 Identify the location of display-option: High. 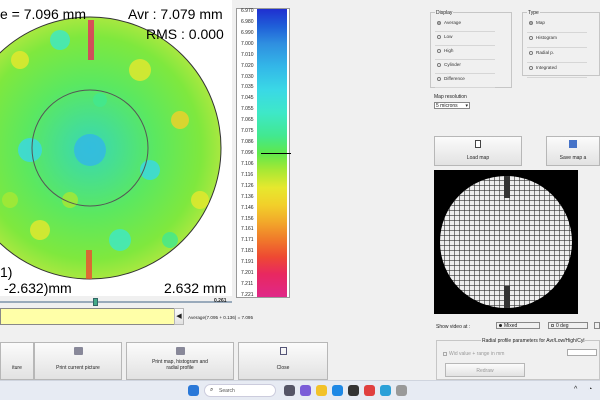
(445, 50).